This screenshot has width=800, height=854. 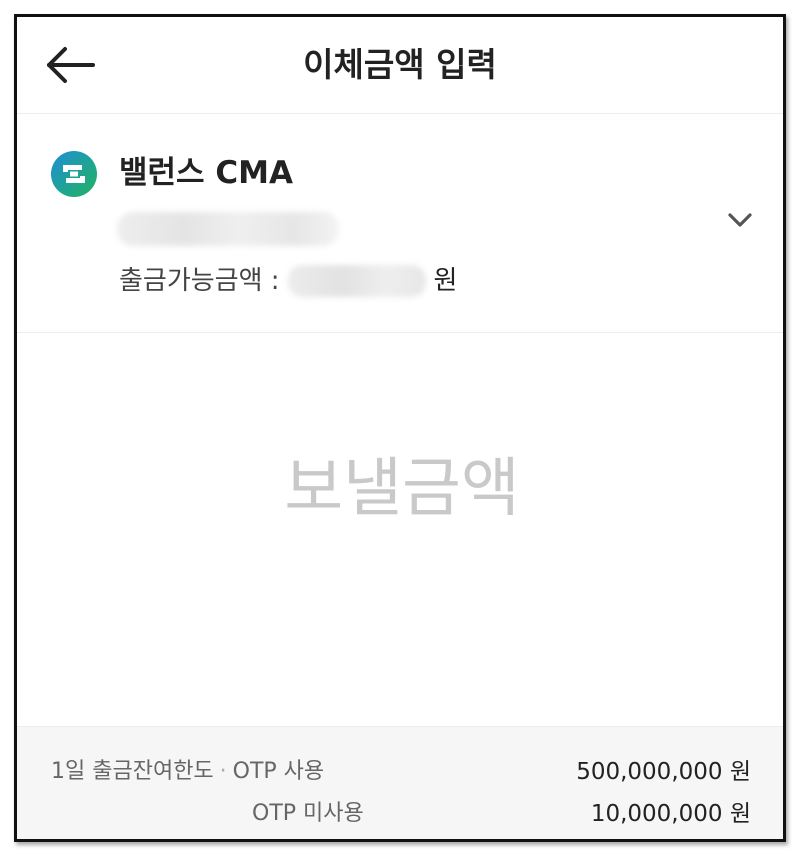 I want to click on page-title: 이체금액 입력, so click(x=400, y=64).